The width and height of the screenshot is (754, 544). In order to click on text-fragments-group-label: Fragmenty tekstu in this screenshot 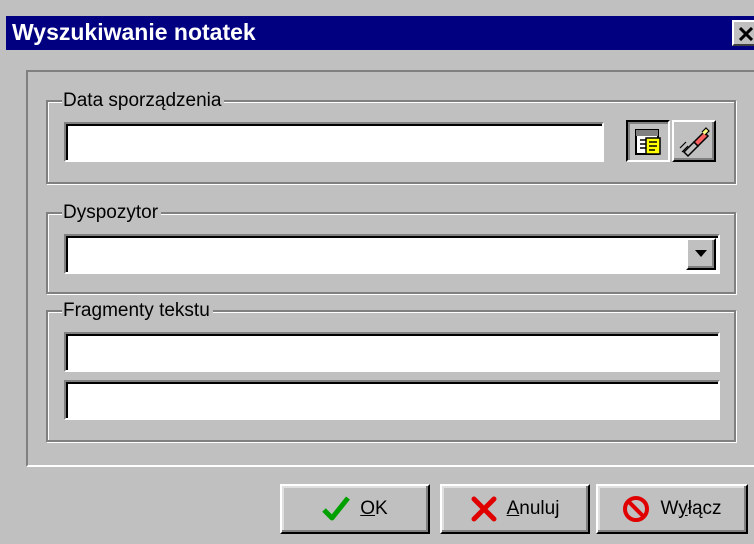, I will do `click(137, 310)`.